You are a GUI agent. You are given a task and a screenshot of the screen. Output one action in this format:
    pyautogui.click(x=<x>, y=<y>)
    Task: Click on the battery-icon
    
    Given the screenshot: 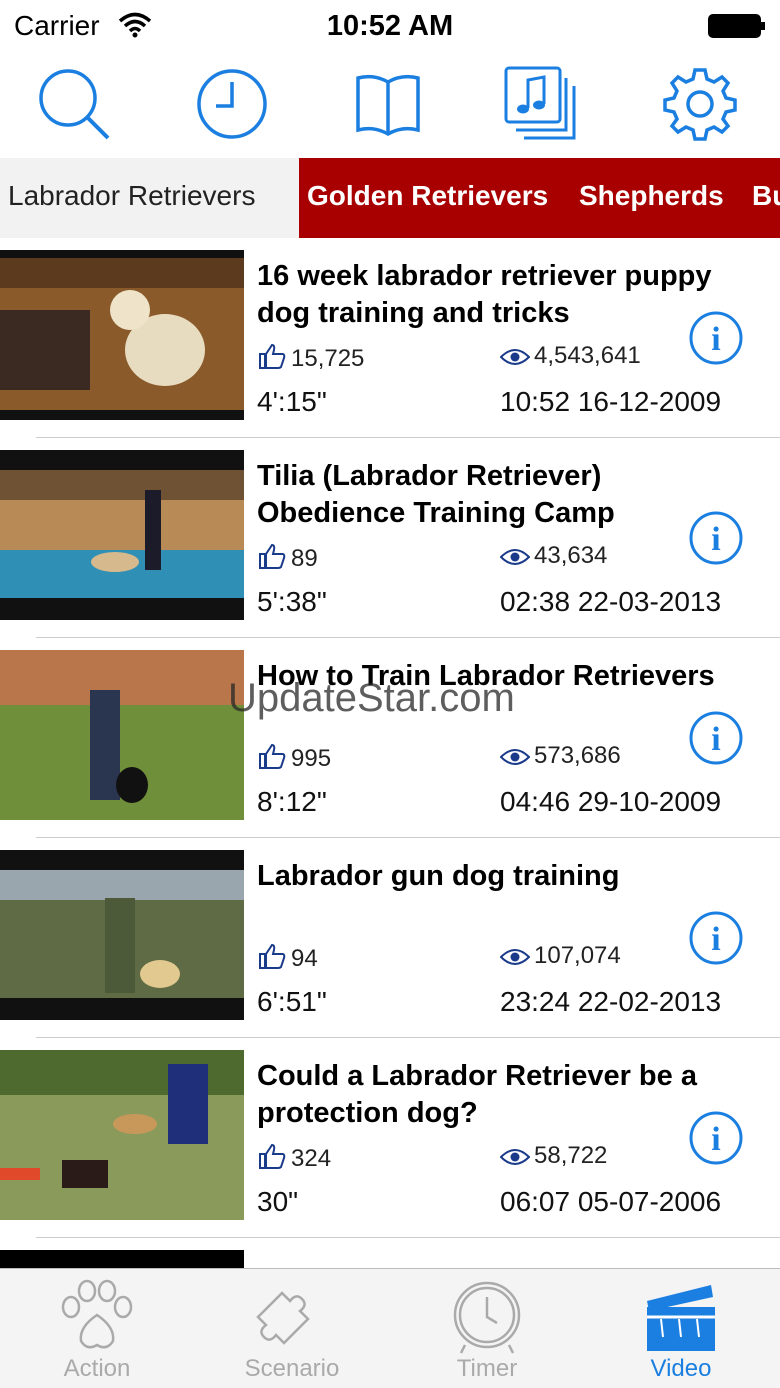 What is the action you would take?
    pyautogui.click(x=736, y=26)
    